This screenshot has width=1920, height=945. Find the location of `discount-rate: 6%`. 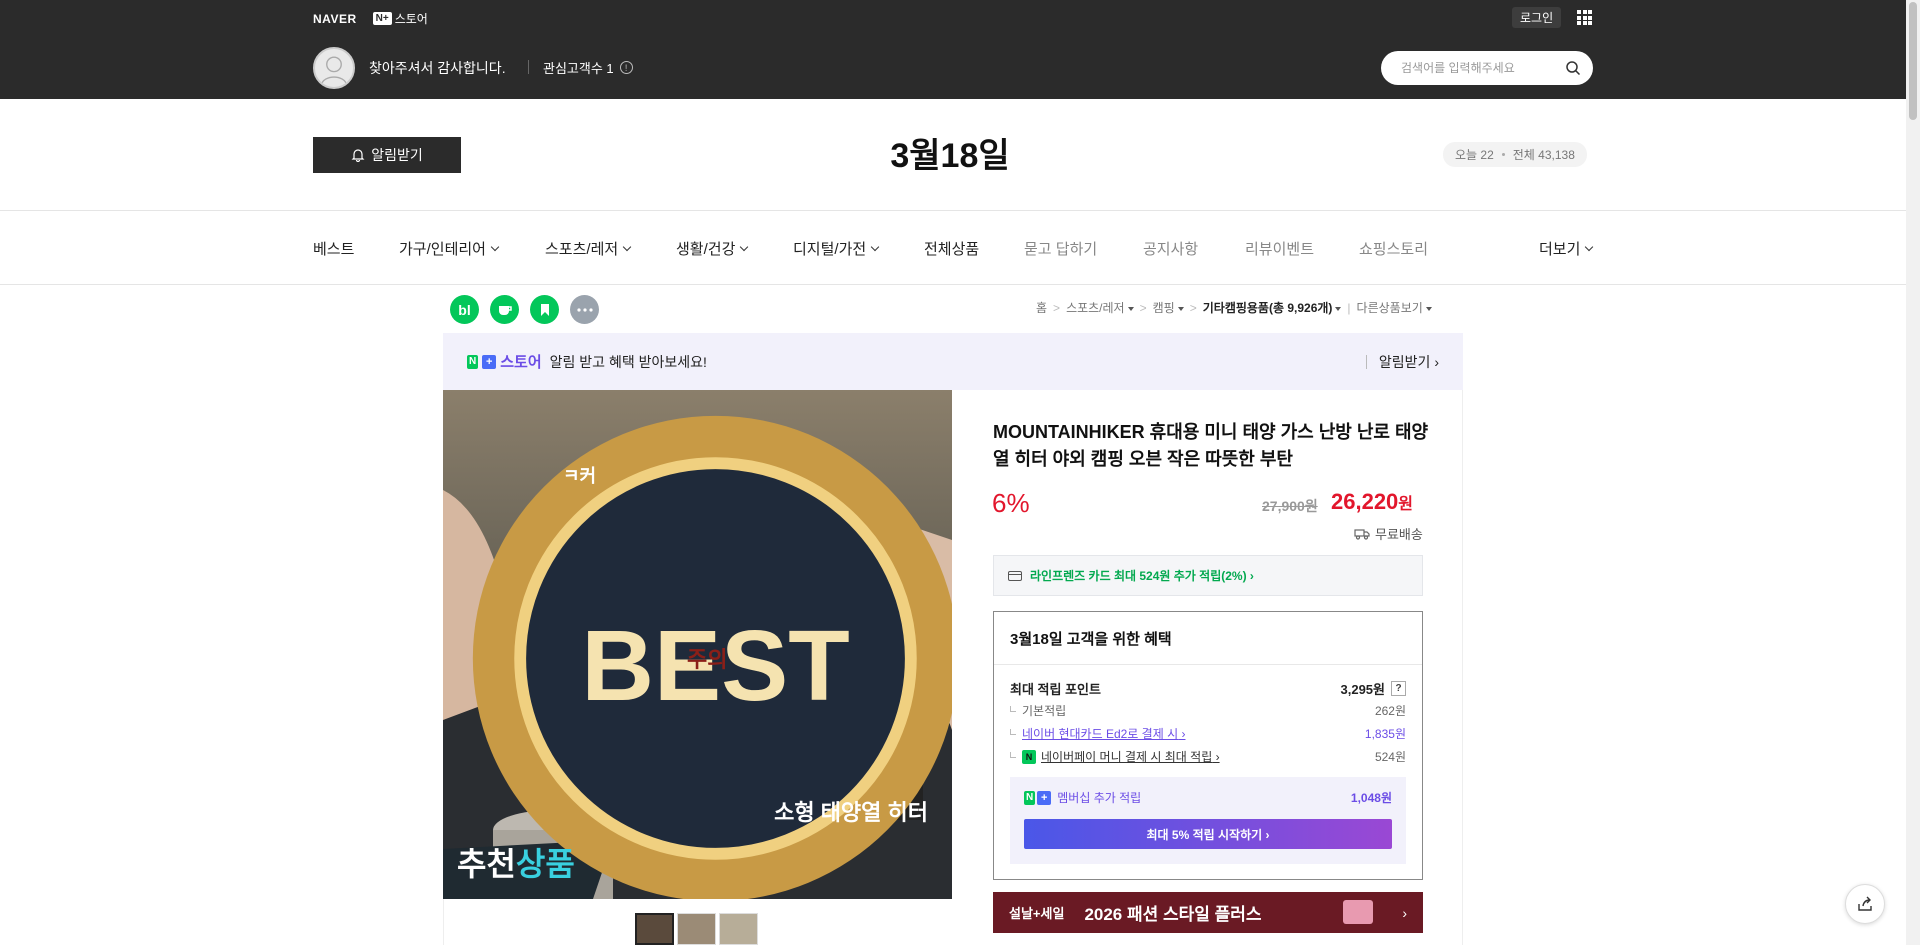

discount-rate: 6% is located at coordinates (1011, 503).